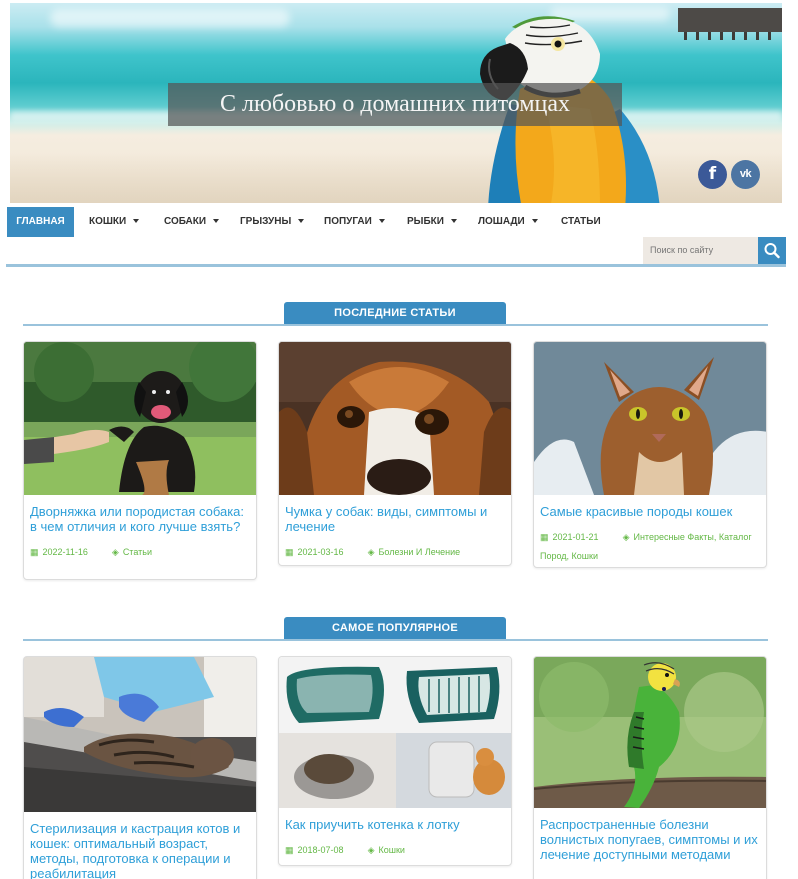  I want to click on article-date: 2022-11-16, so click(65, 552).